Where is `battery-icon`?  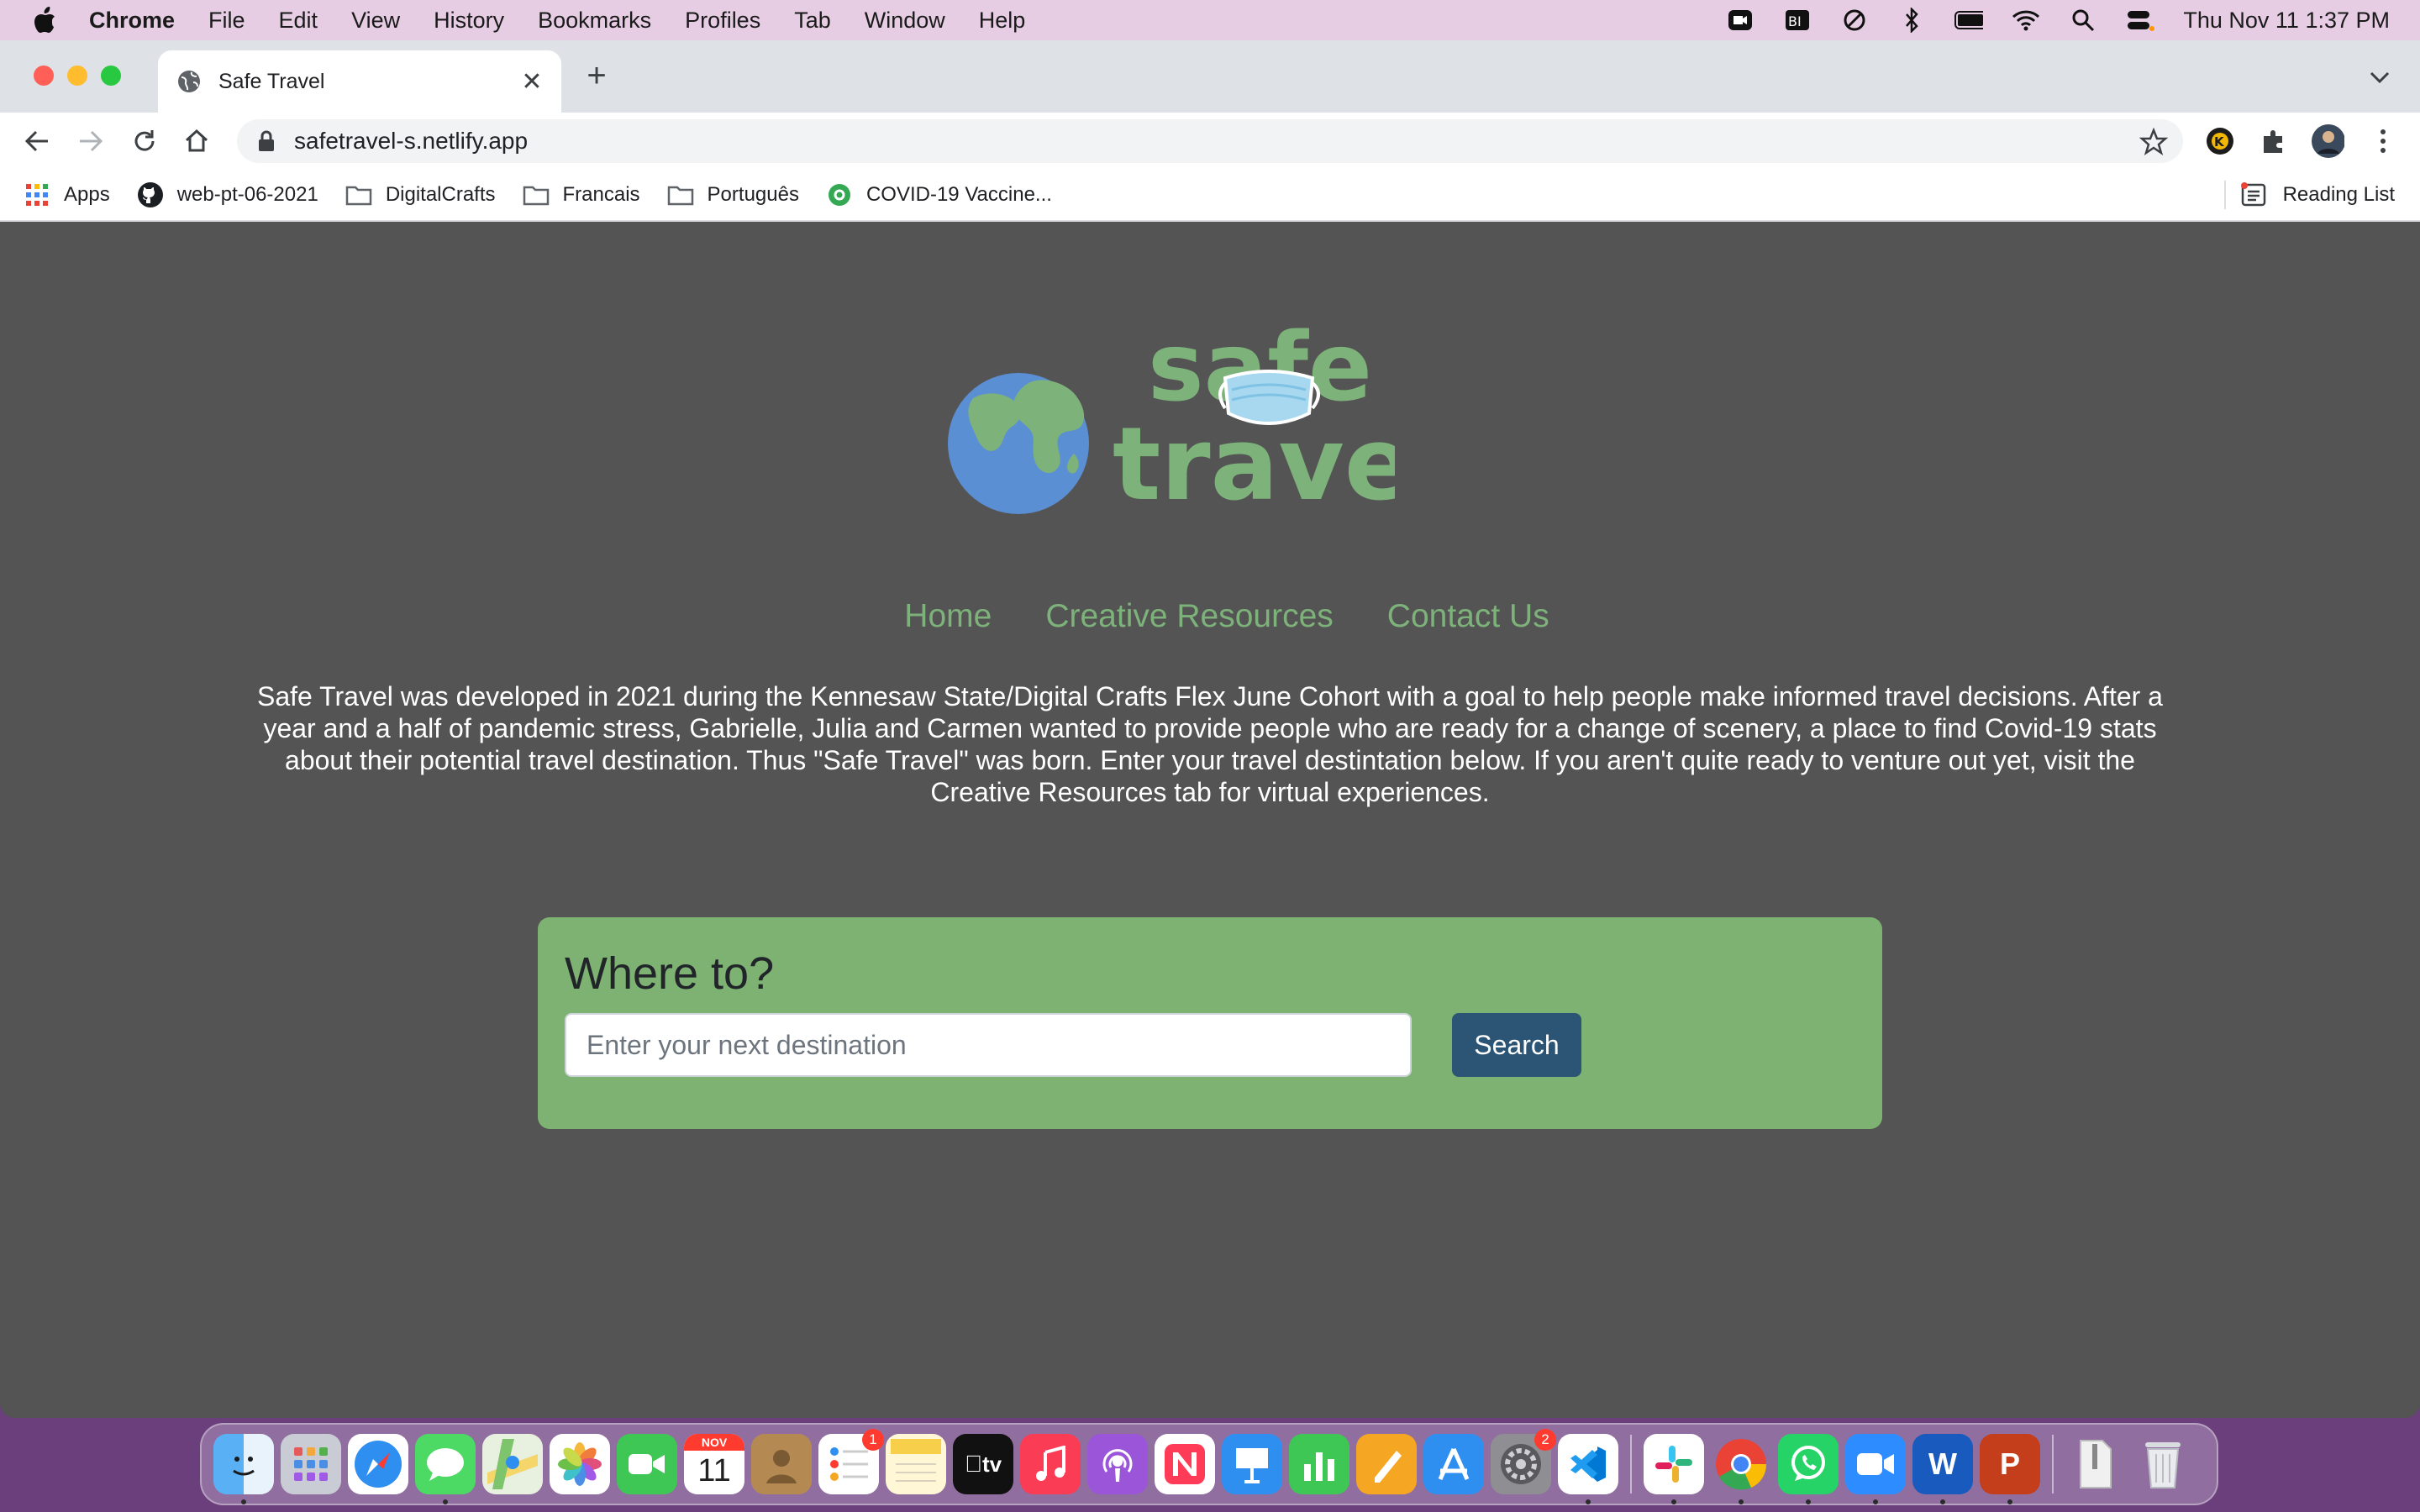
battery-icon is located at coordinates (1969, 20).